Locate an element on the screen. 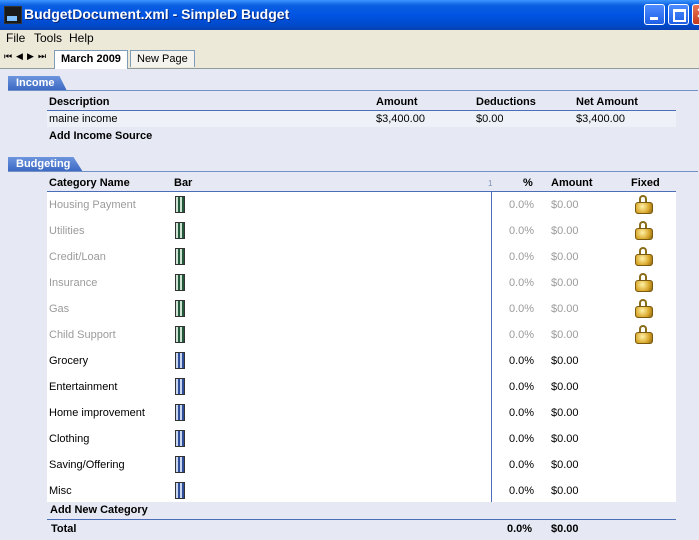 The height and width of the screenshot is (540, 699). income-col-net-amount: Net Amount is located at coordinates (607, 102).